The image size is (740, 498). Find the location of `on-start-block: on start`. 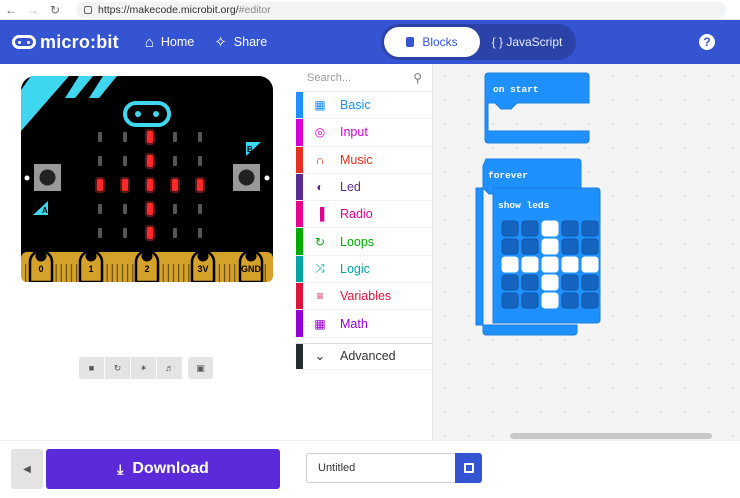

on-start-block: on start is located at coordinates (537, 108).